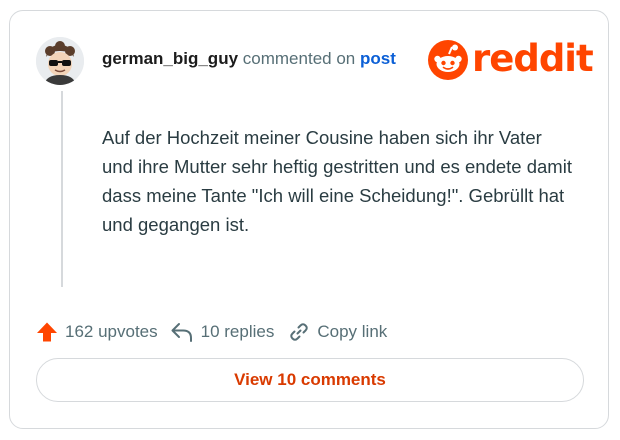  I want to click on reply-arrow-icon, so click(181, 332).